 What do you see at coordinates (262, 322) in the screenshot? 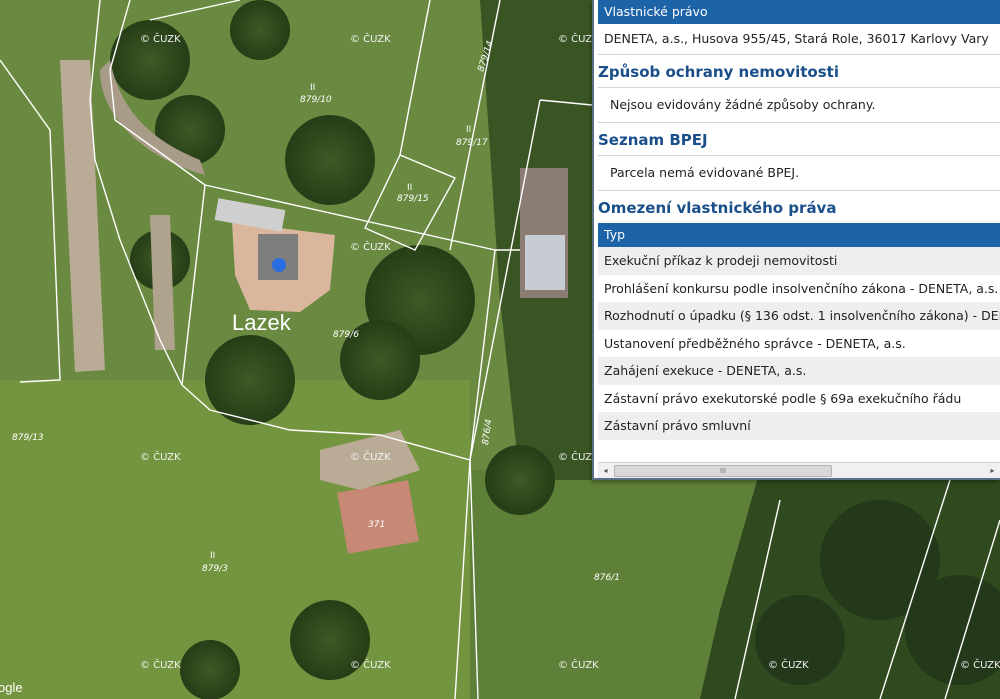
I see `place-name-label: Lazek` at bounding box center [262, 322].